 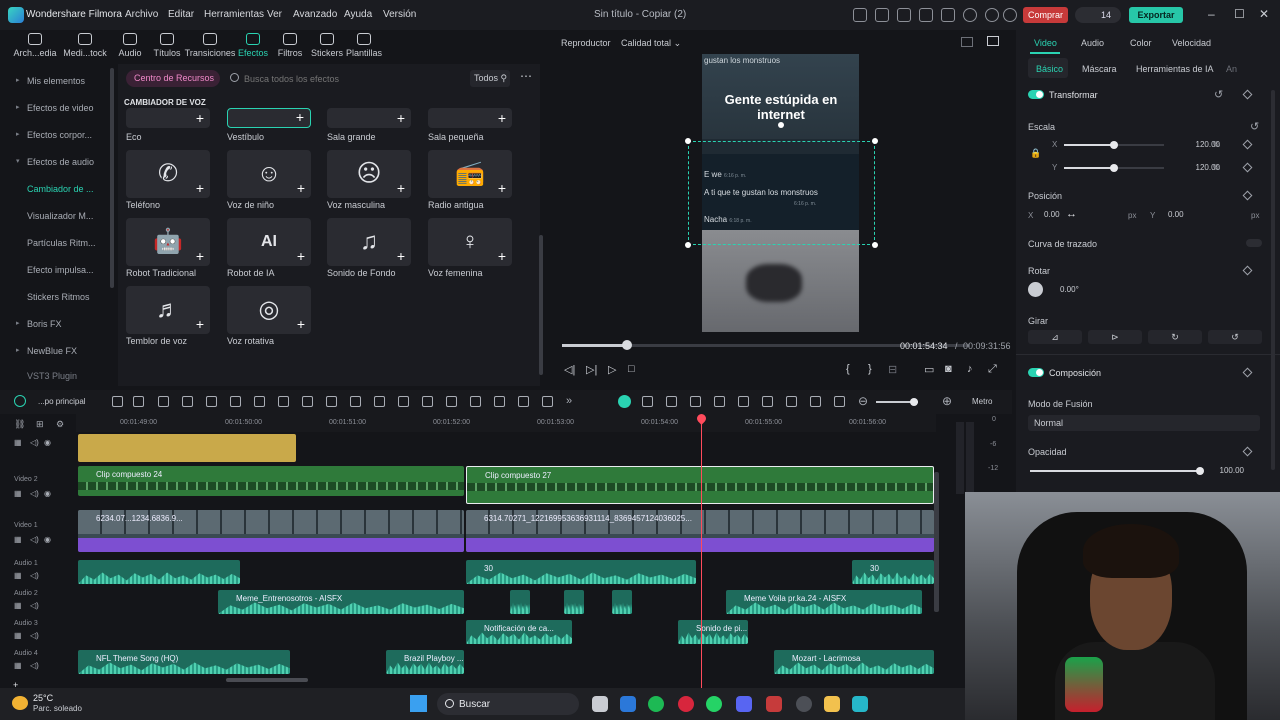 What do you see at coordinates (1099, 69) in the screenshot?
I see `subtab-mascara: Máscara` at bounding box center [1099, 69].